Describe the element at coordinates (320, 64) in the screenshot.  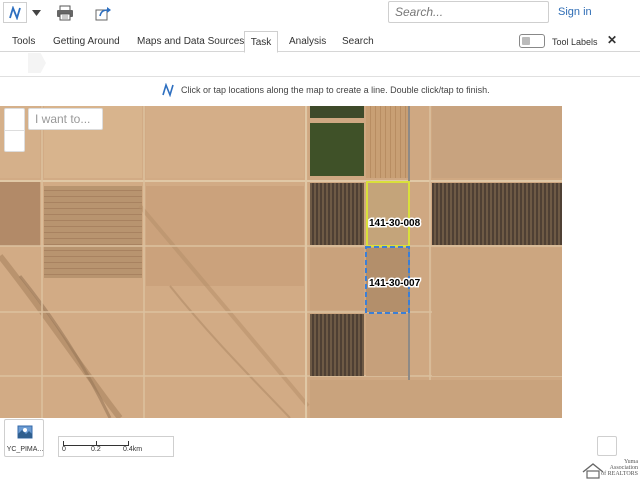
I see `task-toolbar` at that location.